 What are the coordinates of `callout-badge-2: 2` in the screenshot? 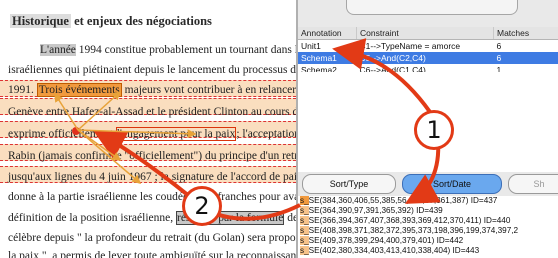 It's located at (202, 206).